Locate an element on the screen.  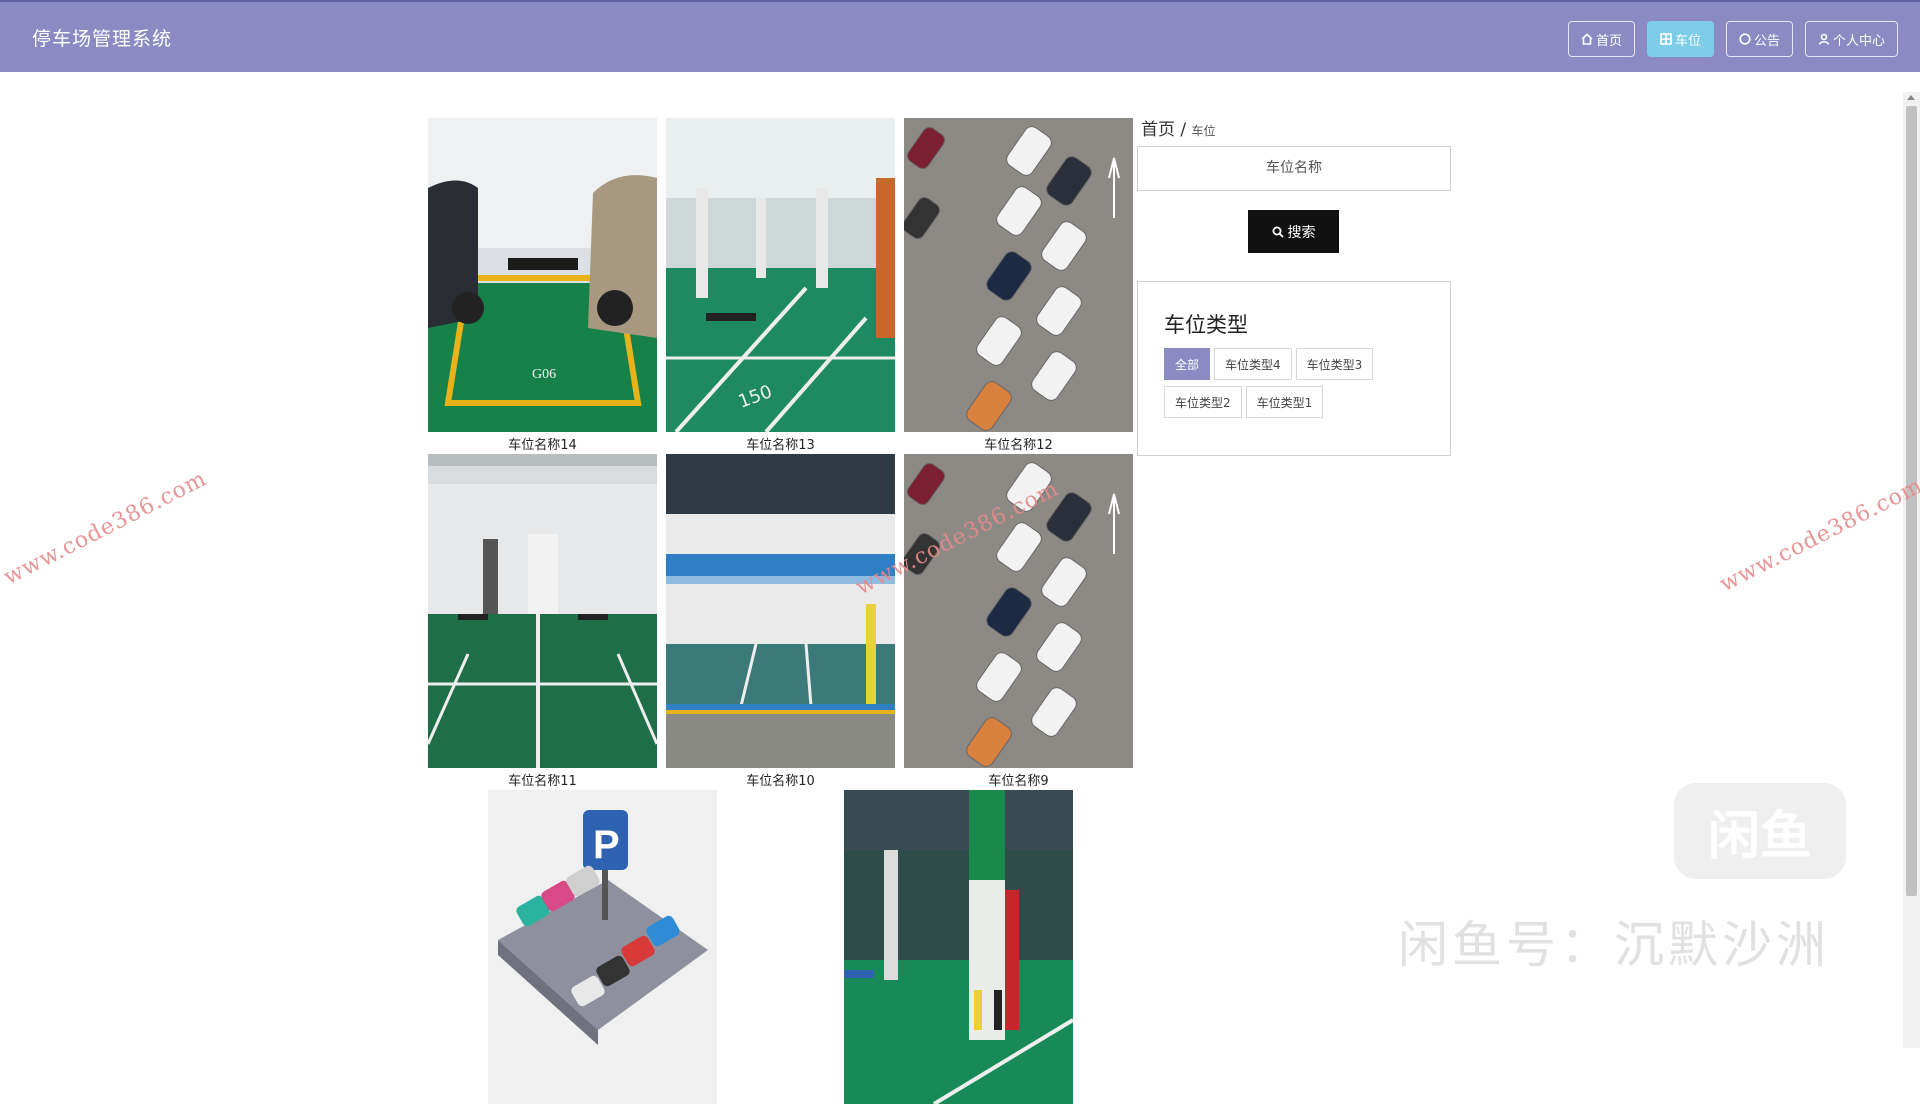
chat-icon is located at coordinates (1745, 39).